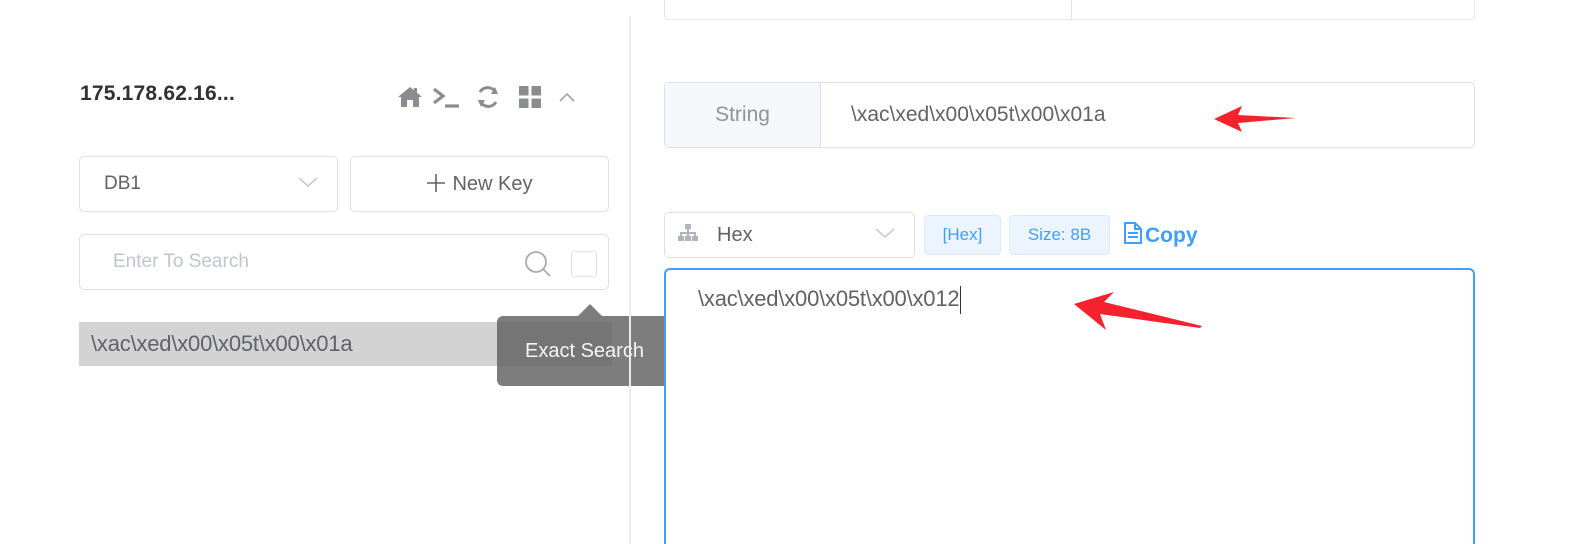 This screenshot has height=544, width=1586. What do you see at coordinates (688, 235) in the screenshot?
I see `sitemap-icon` at bounding box center [688, 235].